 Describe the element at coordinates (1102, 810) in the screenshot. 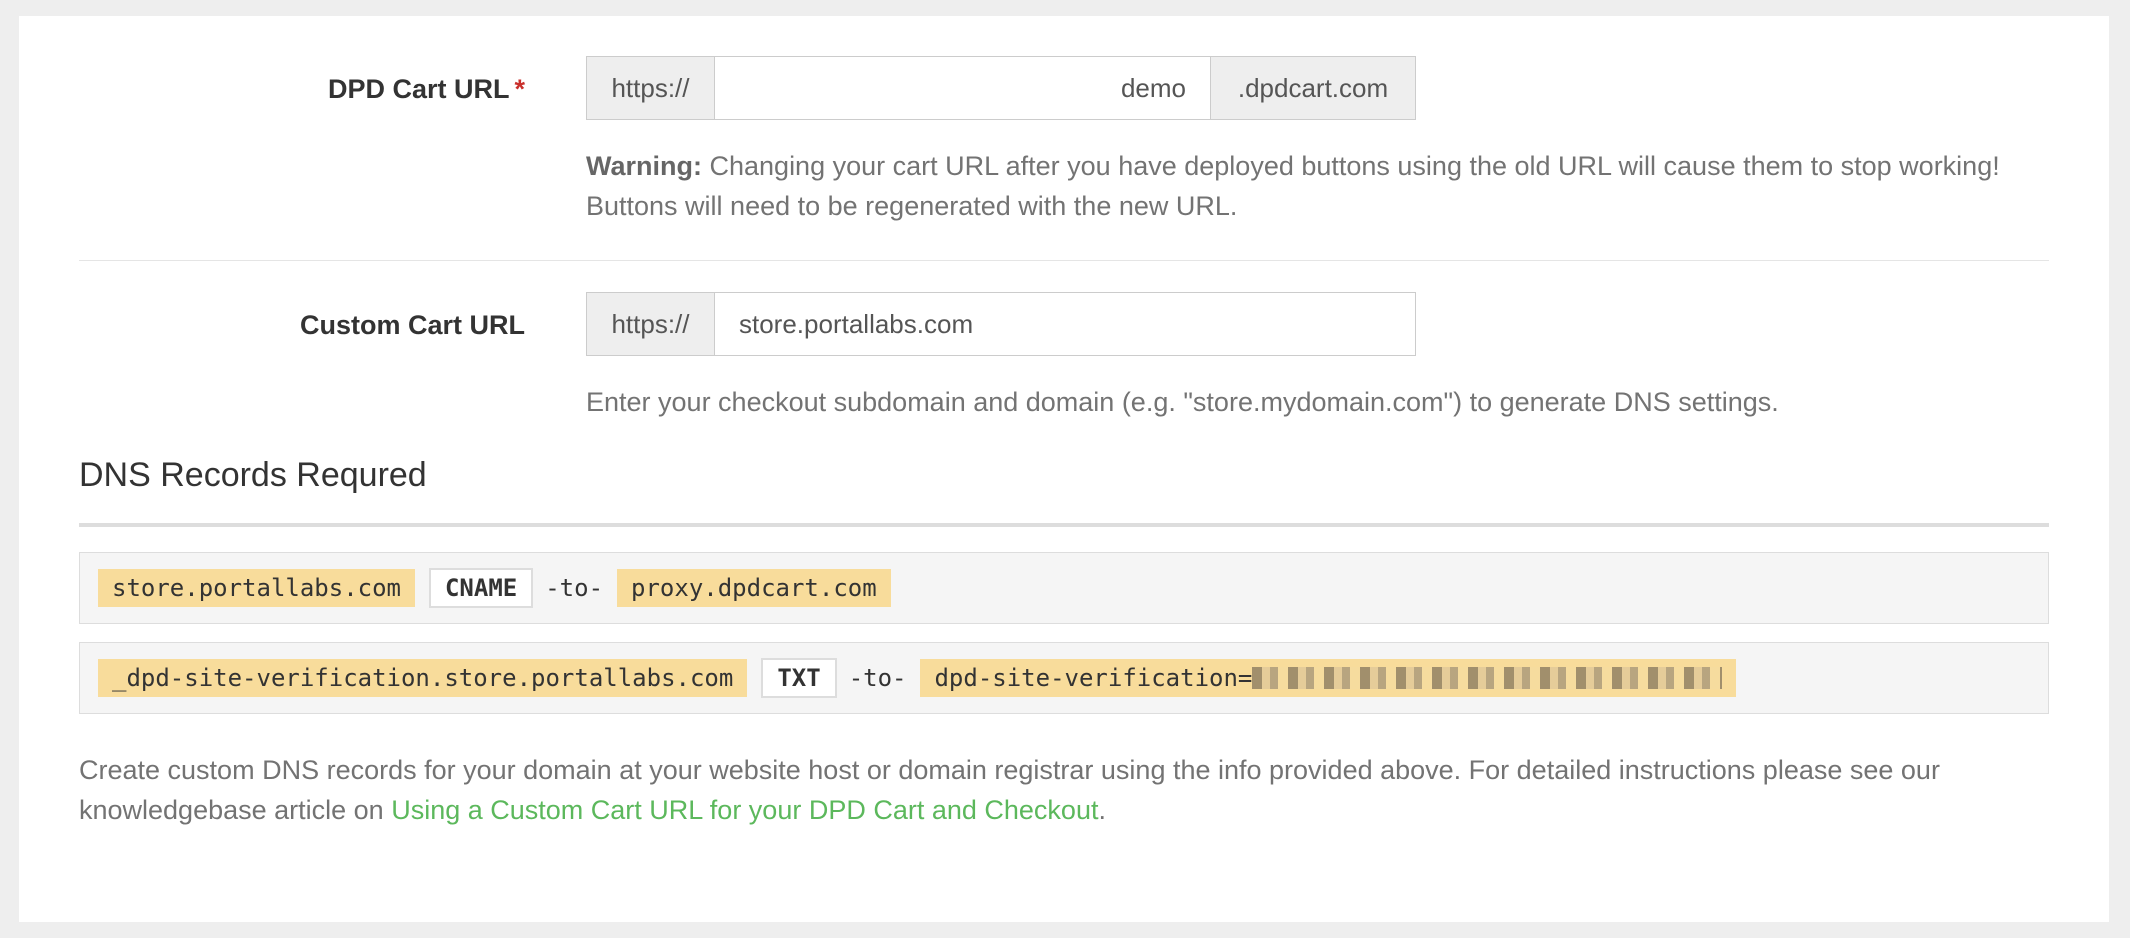

I see `dns-instructions-end: .` at that location.